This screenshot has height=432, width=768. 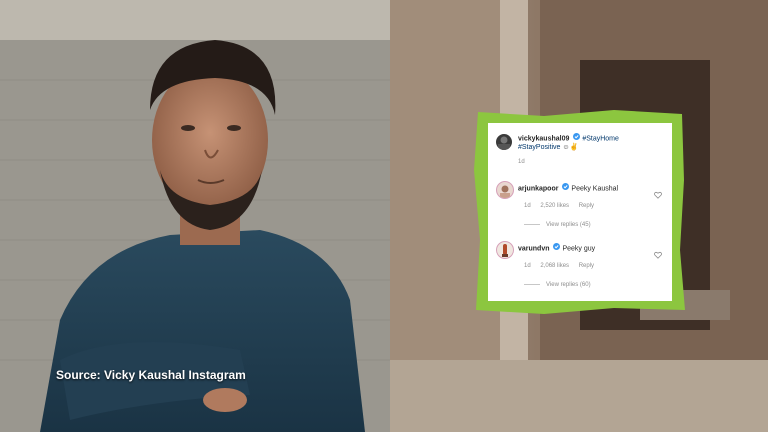 I want to click on post-emojis: ☺✌, so click(x=570, y=147).